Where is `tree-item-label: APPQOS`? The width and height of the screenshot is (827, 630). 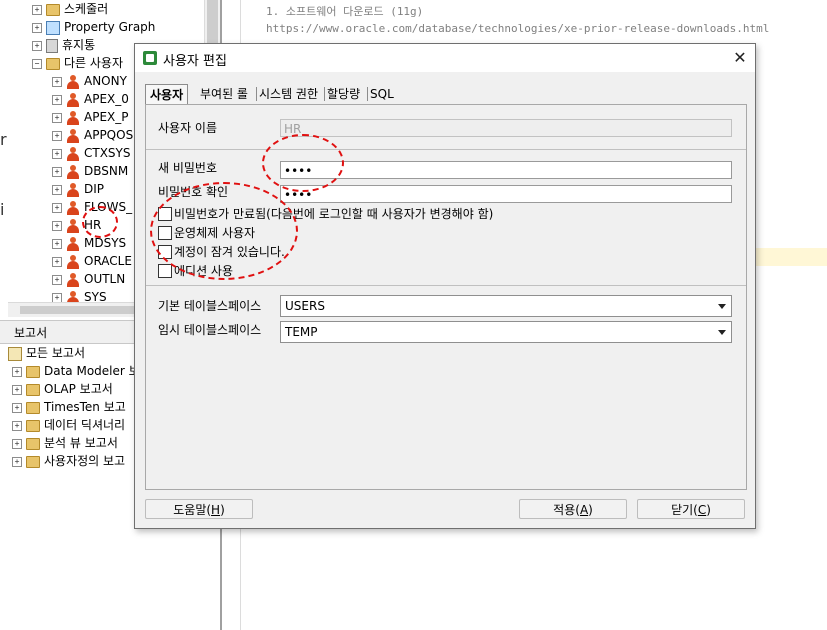
tree-item-label: APPQOS is located at coordinates (109, 135).